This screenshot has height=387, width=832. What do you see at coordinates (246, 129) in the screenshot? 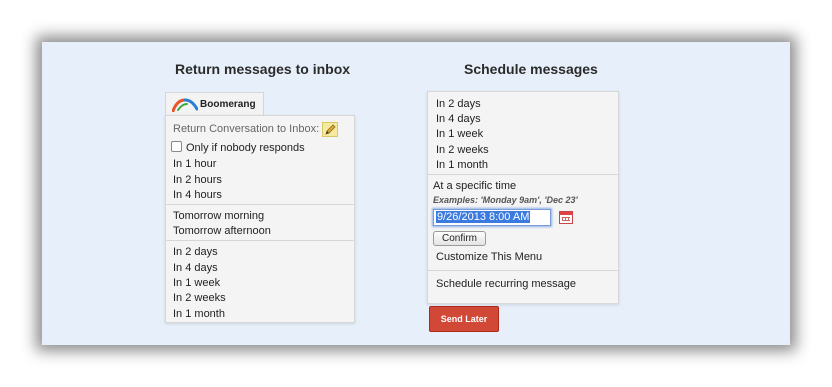
I see `return-menu-title: Return Conversation to Inbox:` at bounding box center [246, 129].